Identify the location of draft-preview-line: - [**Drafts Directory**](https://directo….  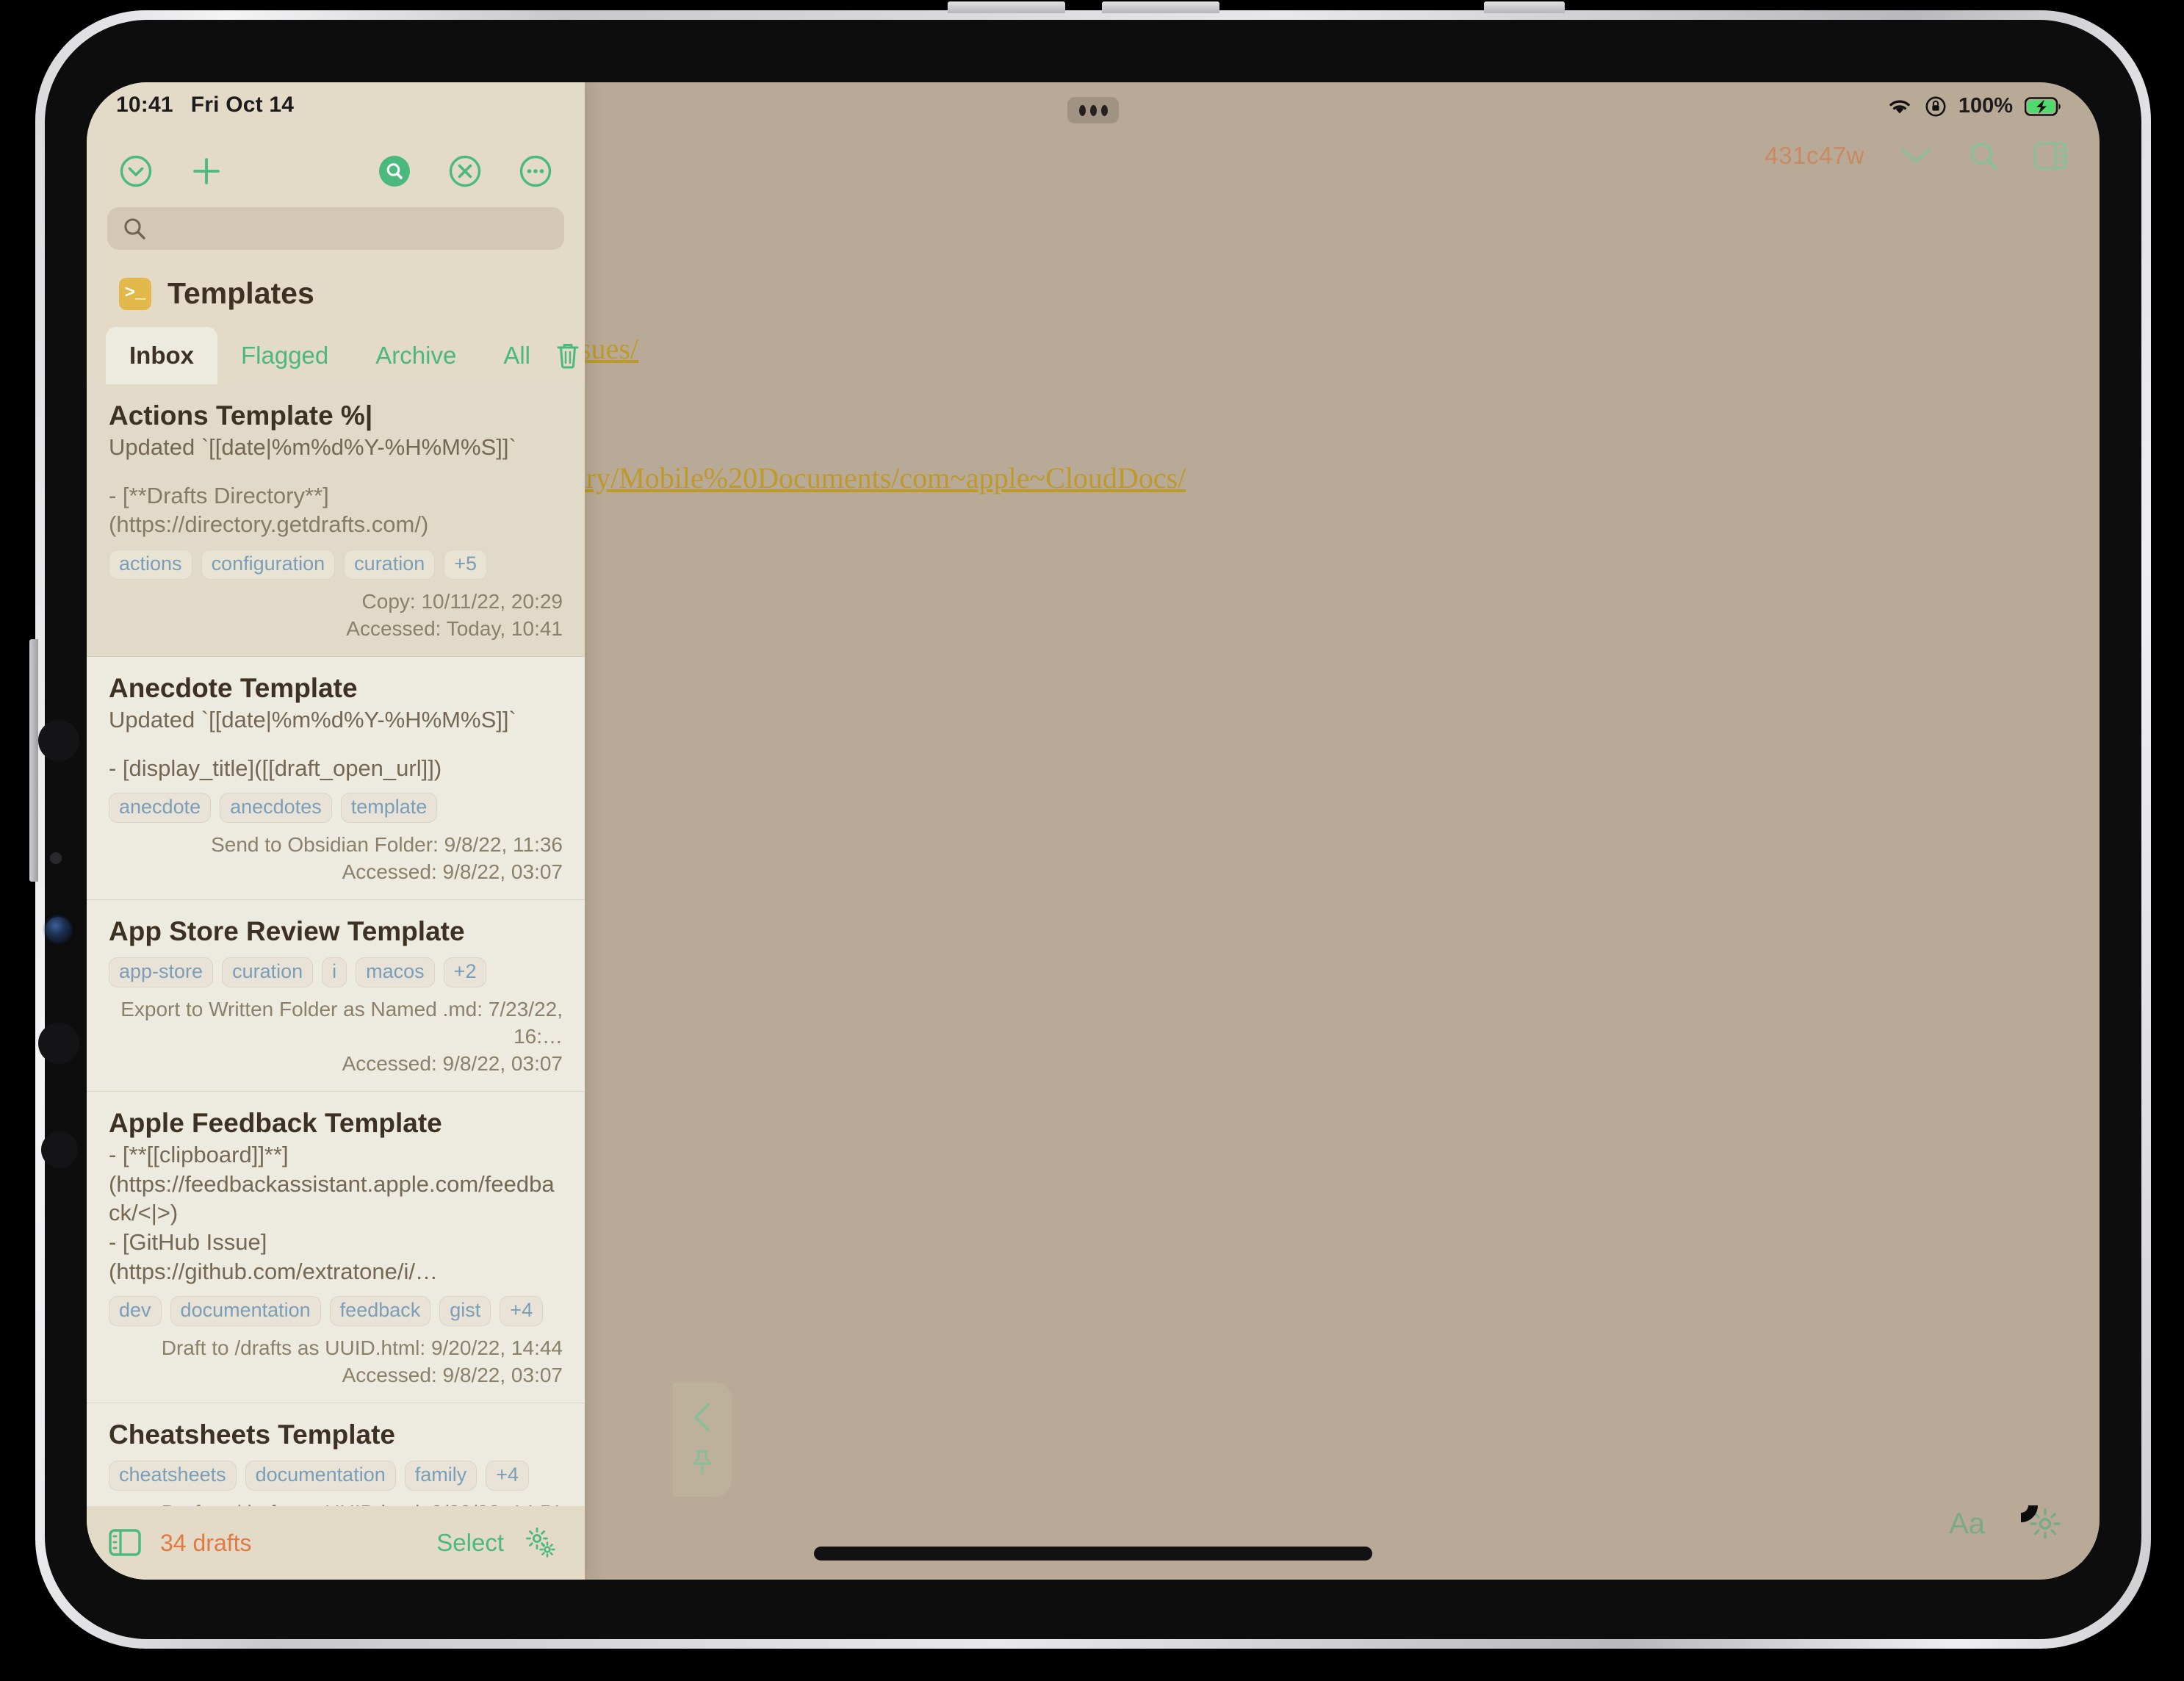
(269, 510).